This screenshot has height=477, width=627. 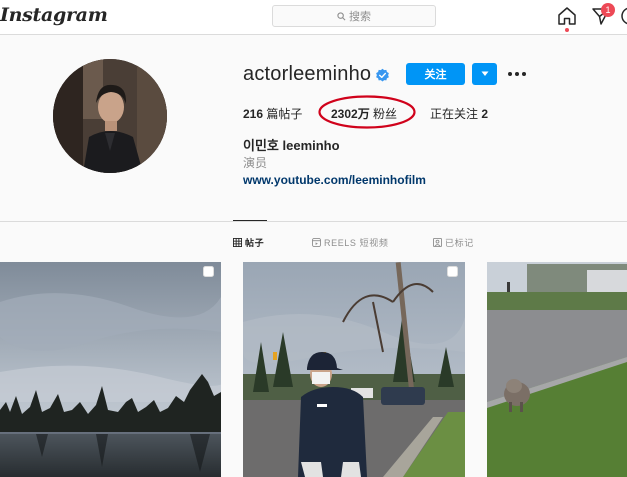 I want to click on following-count: 2, so click(x=485, y=114).